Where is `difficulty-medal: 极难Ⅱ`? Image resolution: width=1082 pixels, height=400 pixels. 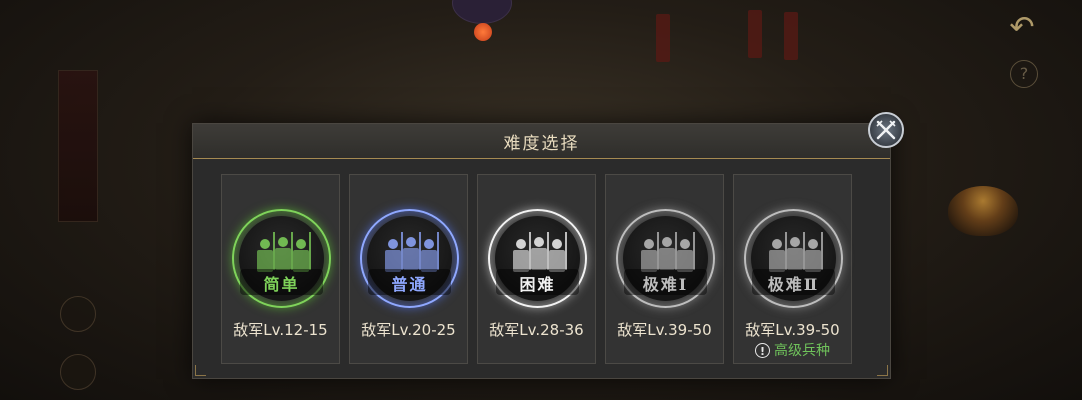 difficulty-medal: 极难Ⅱ is located at coordinates (793, 258).